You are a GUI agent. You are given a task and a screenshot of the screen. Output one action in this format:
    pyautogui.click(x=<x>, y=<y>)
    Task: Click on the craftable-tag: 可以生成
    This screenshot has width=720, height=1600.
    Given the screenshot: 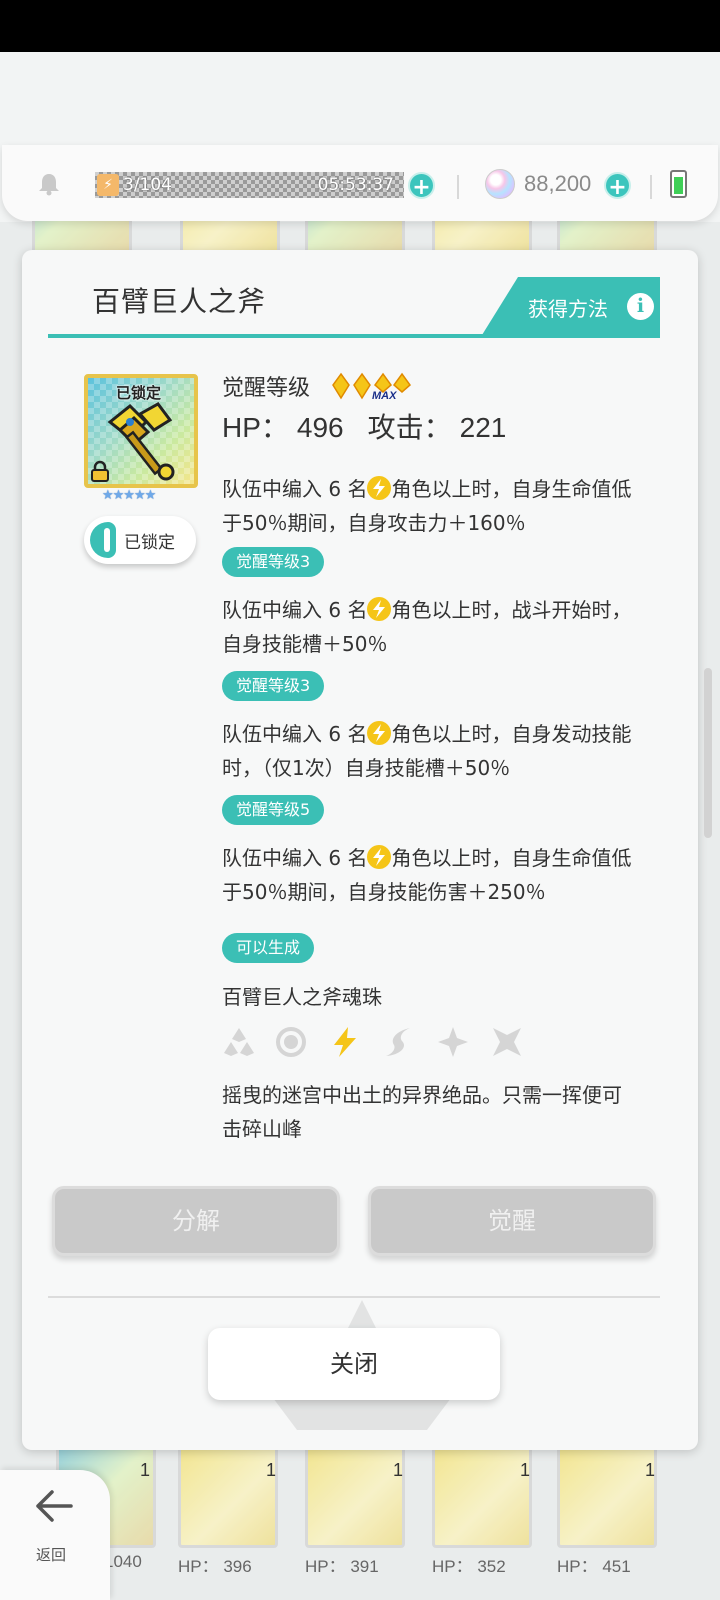 What is the action you would take?
    pyautogui.click(x=268, y=948)
    